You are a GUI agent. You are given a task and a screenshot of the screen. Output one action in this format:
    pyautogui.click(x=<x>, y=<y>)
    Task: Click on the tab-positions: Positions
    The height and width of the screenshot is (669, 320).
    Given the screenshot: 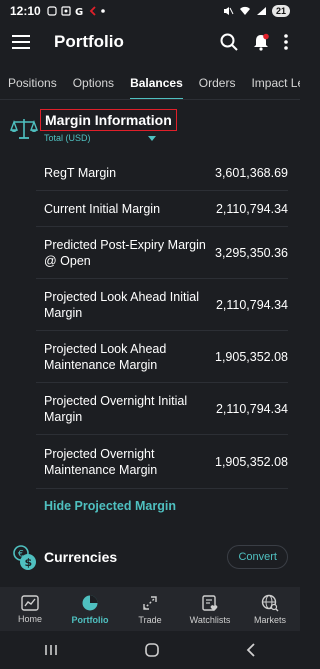 What is the action you would take?
    pyautogui.click(x=32, y=82)
    